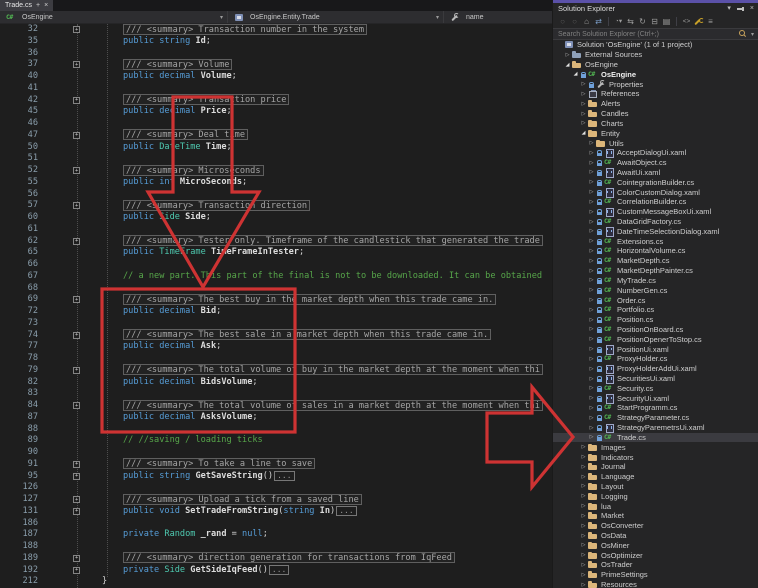 Image resolution: width=758 pixels, height=588 pixels. What do you see at coordinates (655, 379) in the screenshot?
I see `tree-item-securitiesui-xaml: ▷ SecuritiesUi.xaml` at bounding box center [655, 379].